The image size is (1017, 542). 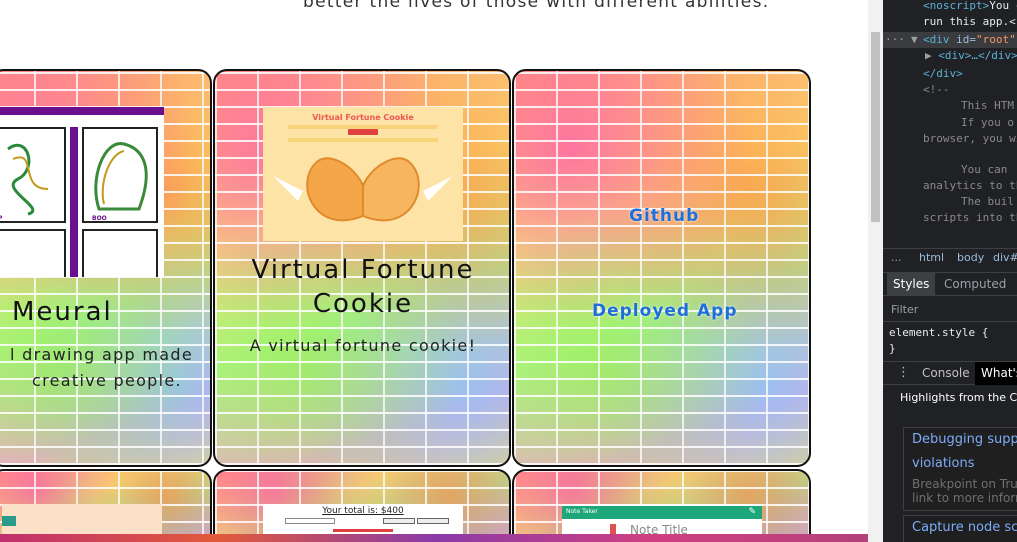 I want to click on dom-comment: You can, so click(x=984, y=169).